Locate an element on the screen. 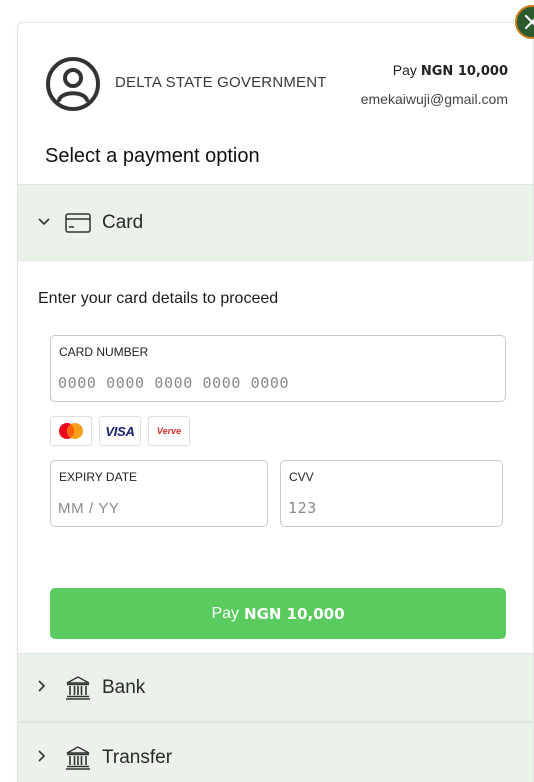  card-number-field: CARD NUMBER is located at coordinates (278, 368).